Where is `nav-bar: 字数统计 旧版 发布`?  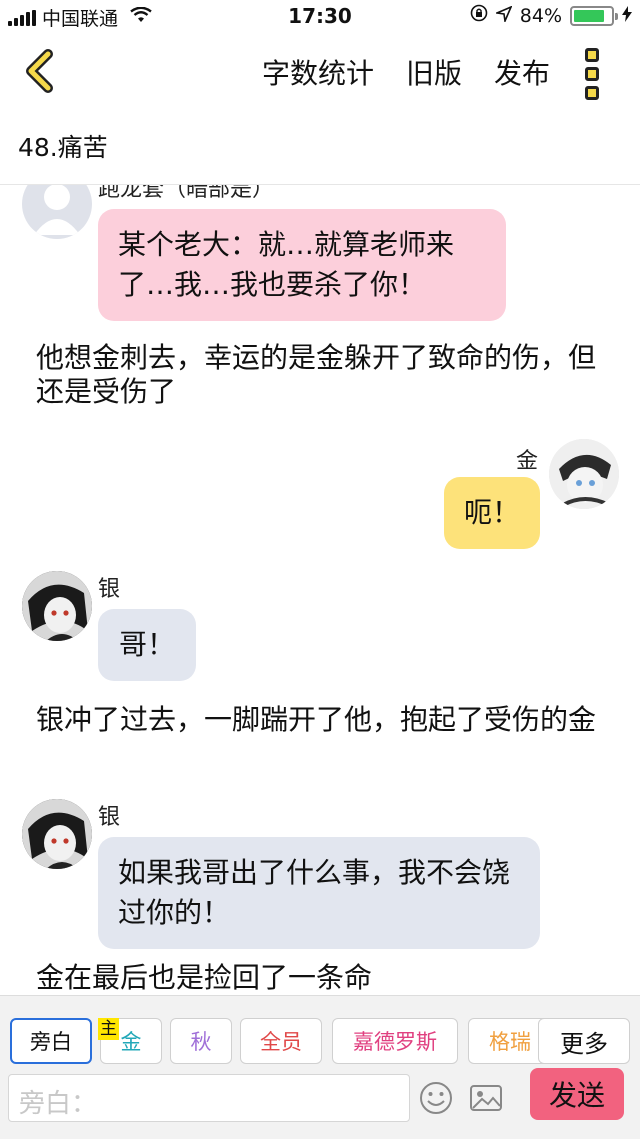 nav-bar: 字数统计 旧版 发布 is located at coordinates (320, 73).